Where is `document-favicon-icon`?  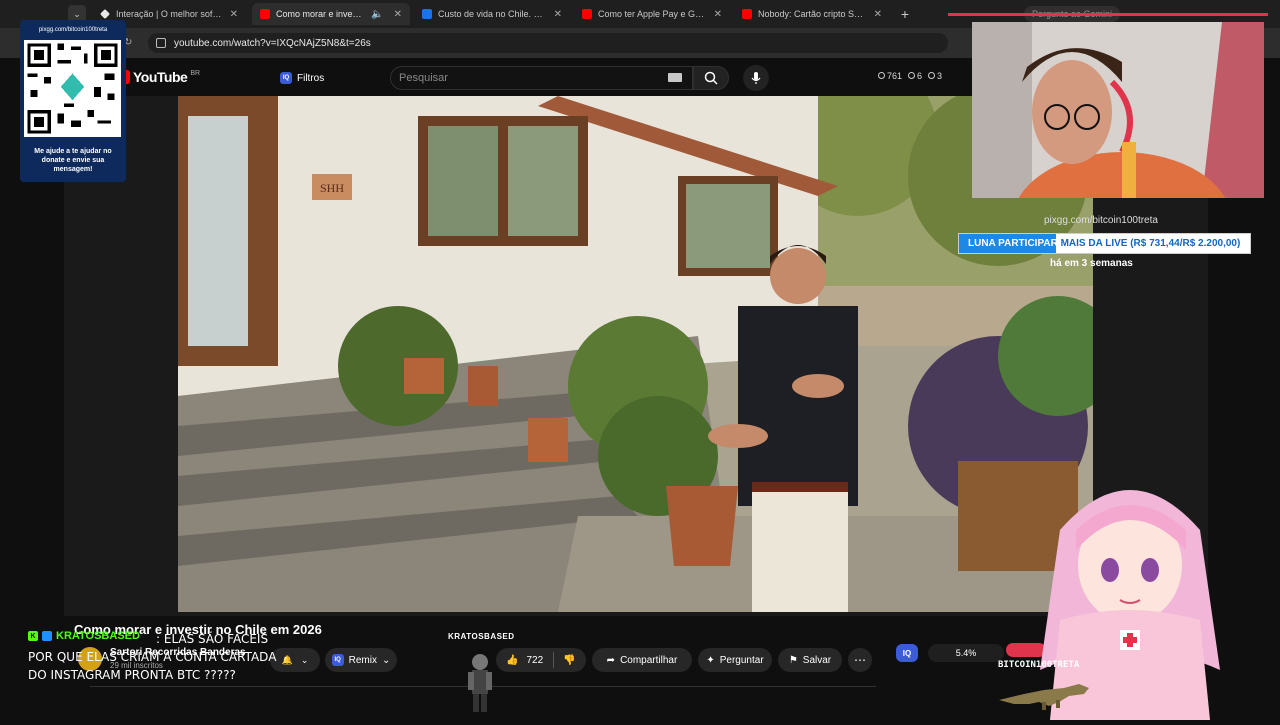
document-favicon-icon is located at coordinates (427, 14).